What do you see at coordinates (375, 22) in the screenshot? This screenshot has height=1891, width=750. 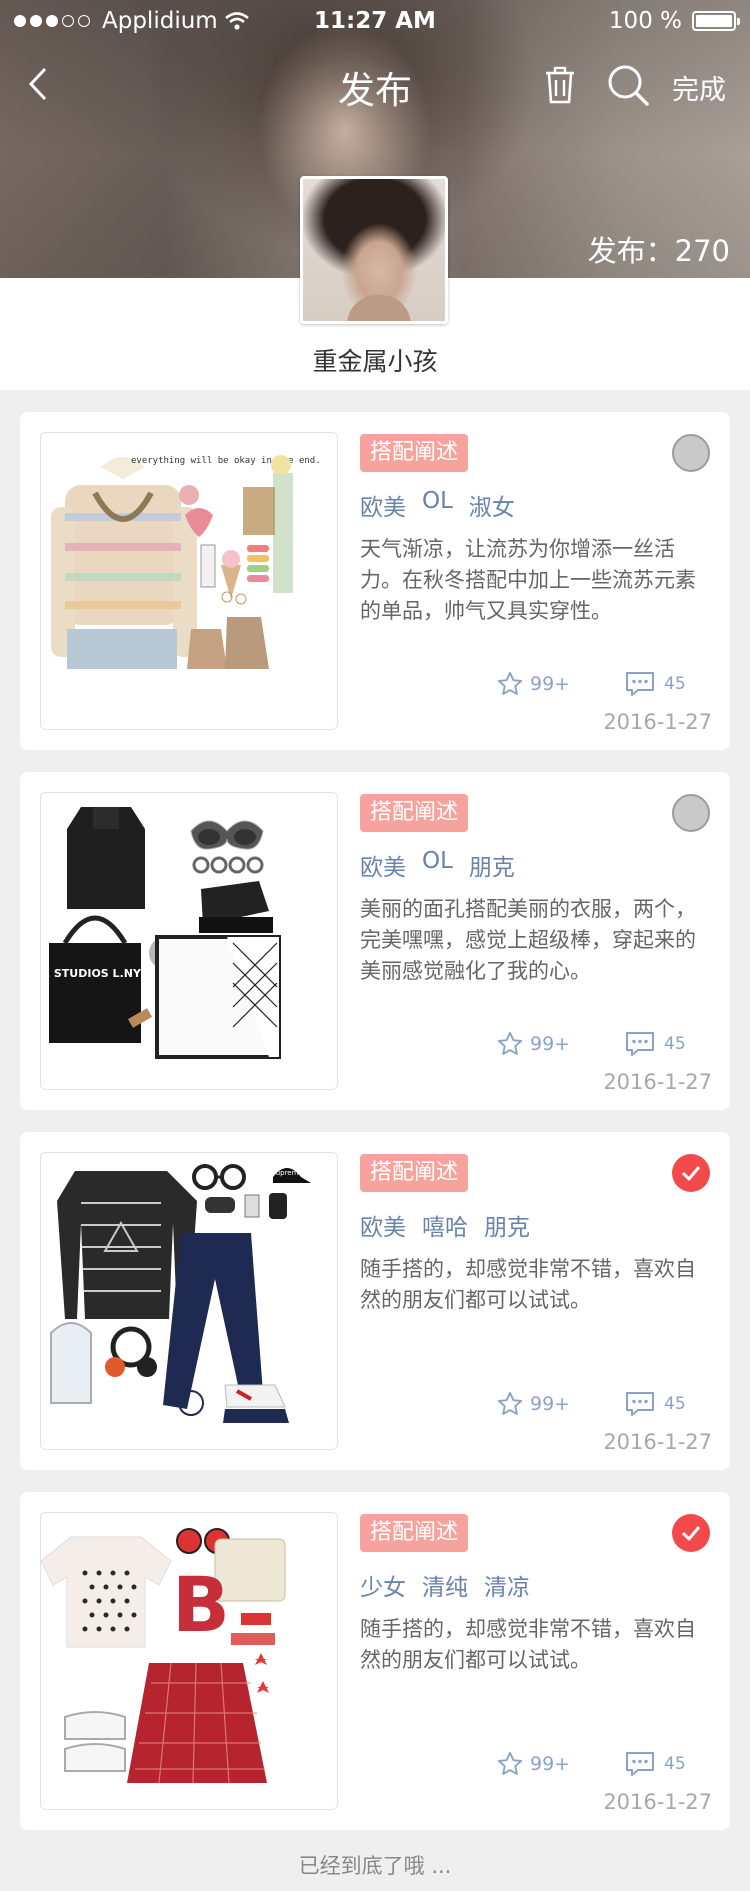 I see `status-bar: Applidium 11:27 AM 100 %` at bounding box center [375, 22].